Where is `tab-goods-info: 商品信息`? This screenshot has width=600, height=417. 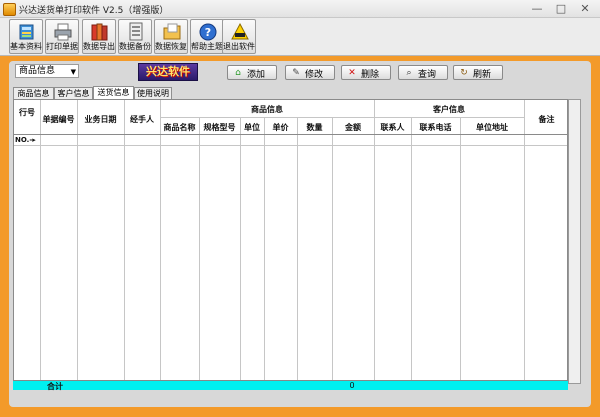
tab-goods-info: 商品信息 is located at coordinates (33, 93).